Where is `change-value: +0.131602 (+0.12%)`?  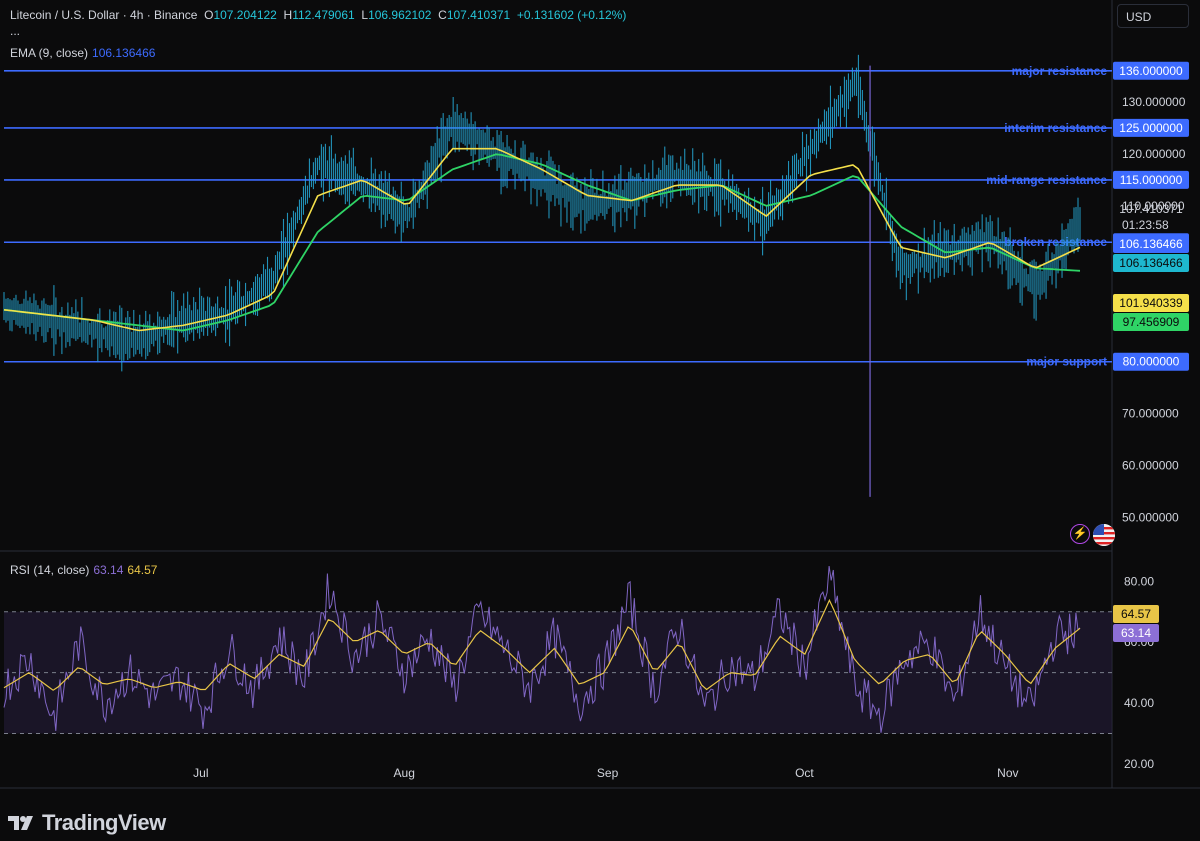 change-value: +0.131602 (+0.12%) is located at coordinates (571, 15).